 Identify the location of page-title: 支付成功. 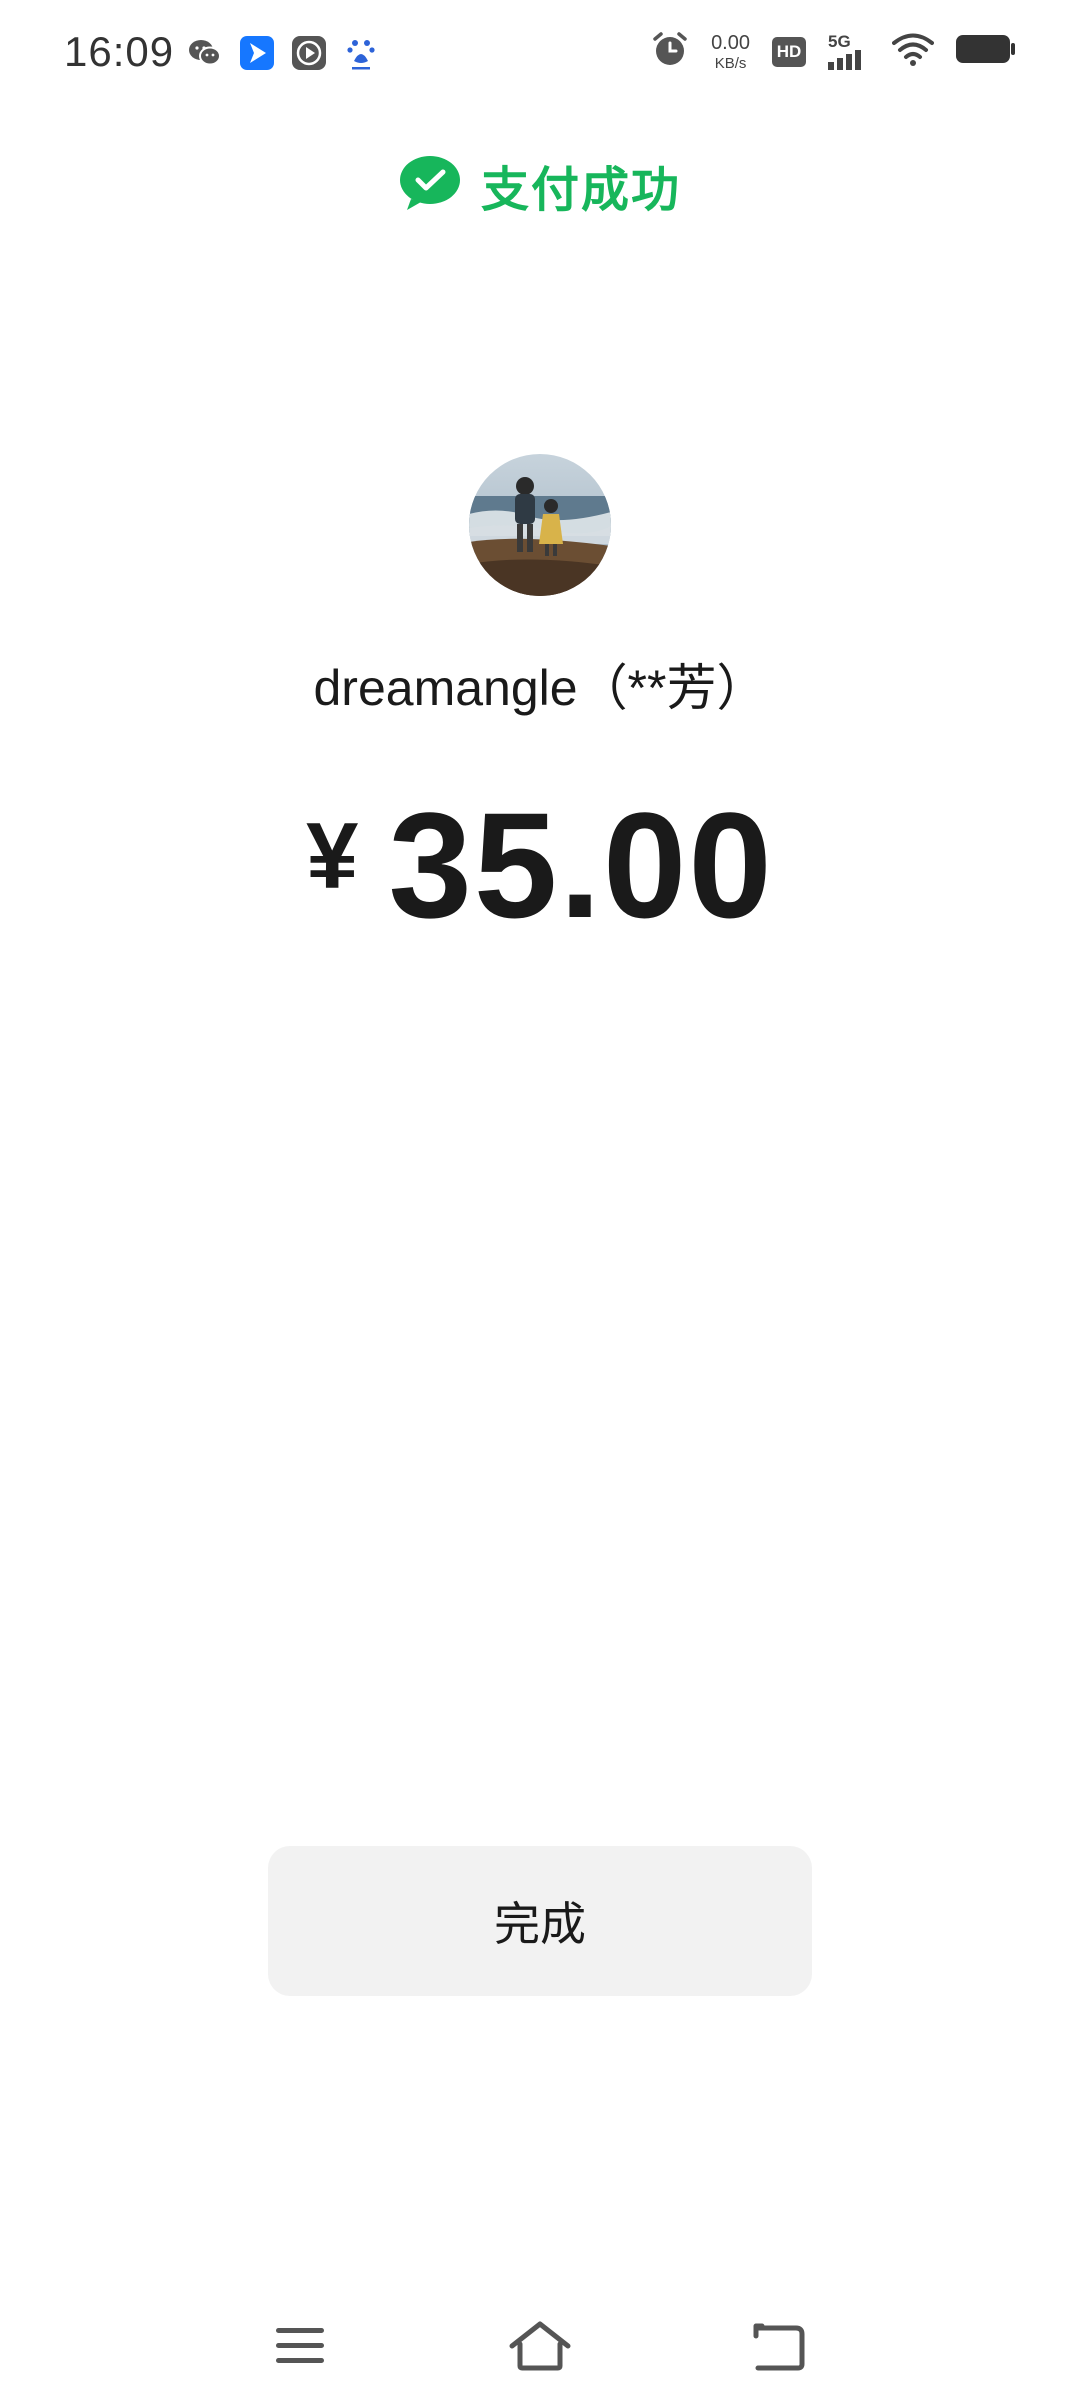
(580, 190).